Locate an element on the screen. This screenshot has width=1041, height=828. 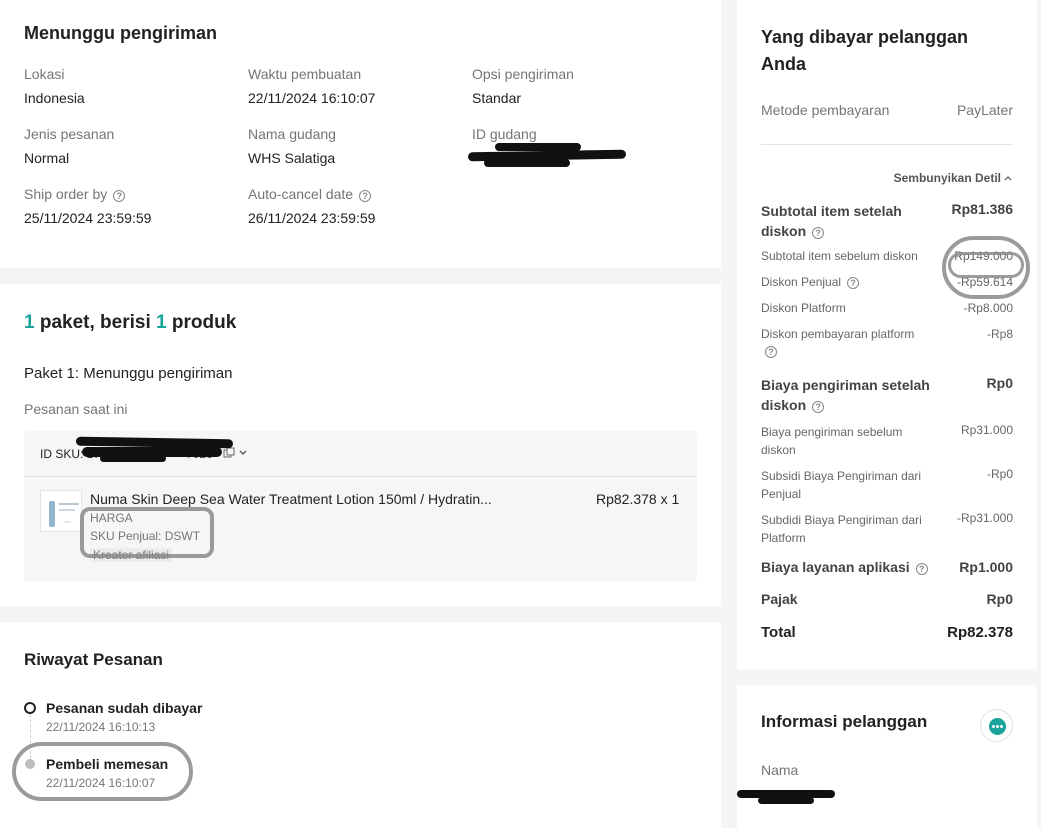
location-label: Lokasi is located at coordinates (44, 74).